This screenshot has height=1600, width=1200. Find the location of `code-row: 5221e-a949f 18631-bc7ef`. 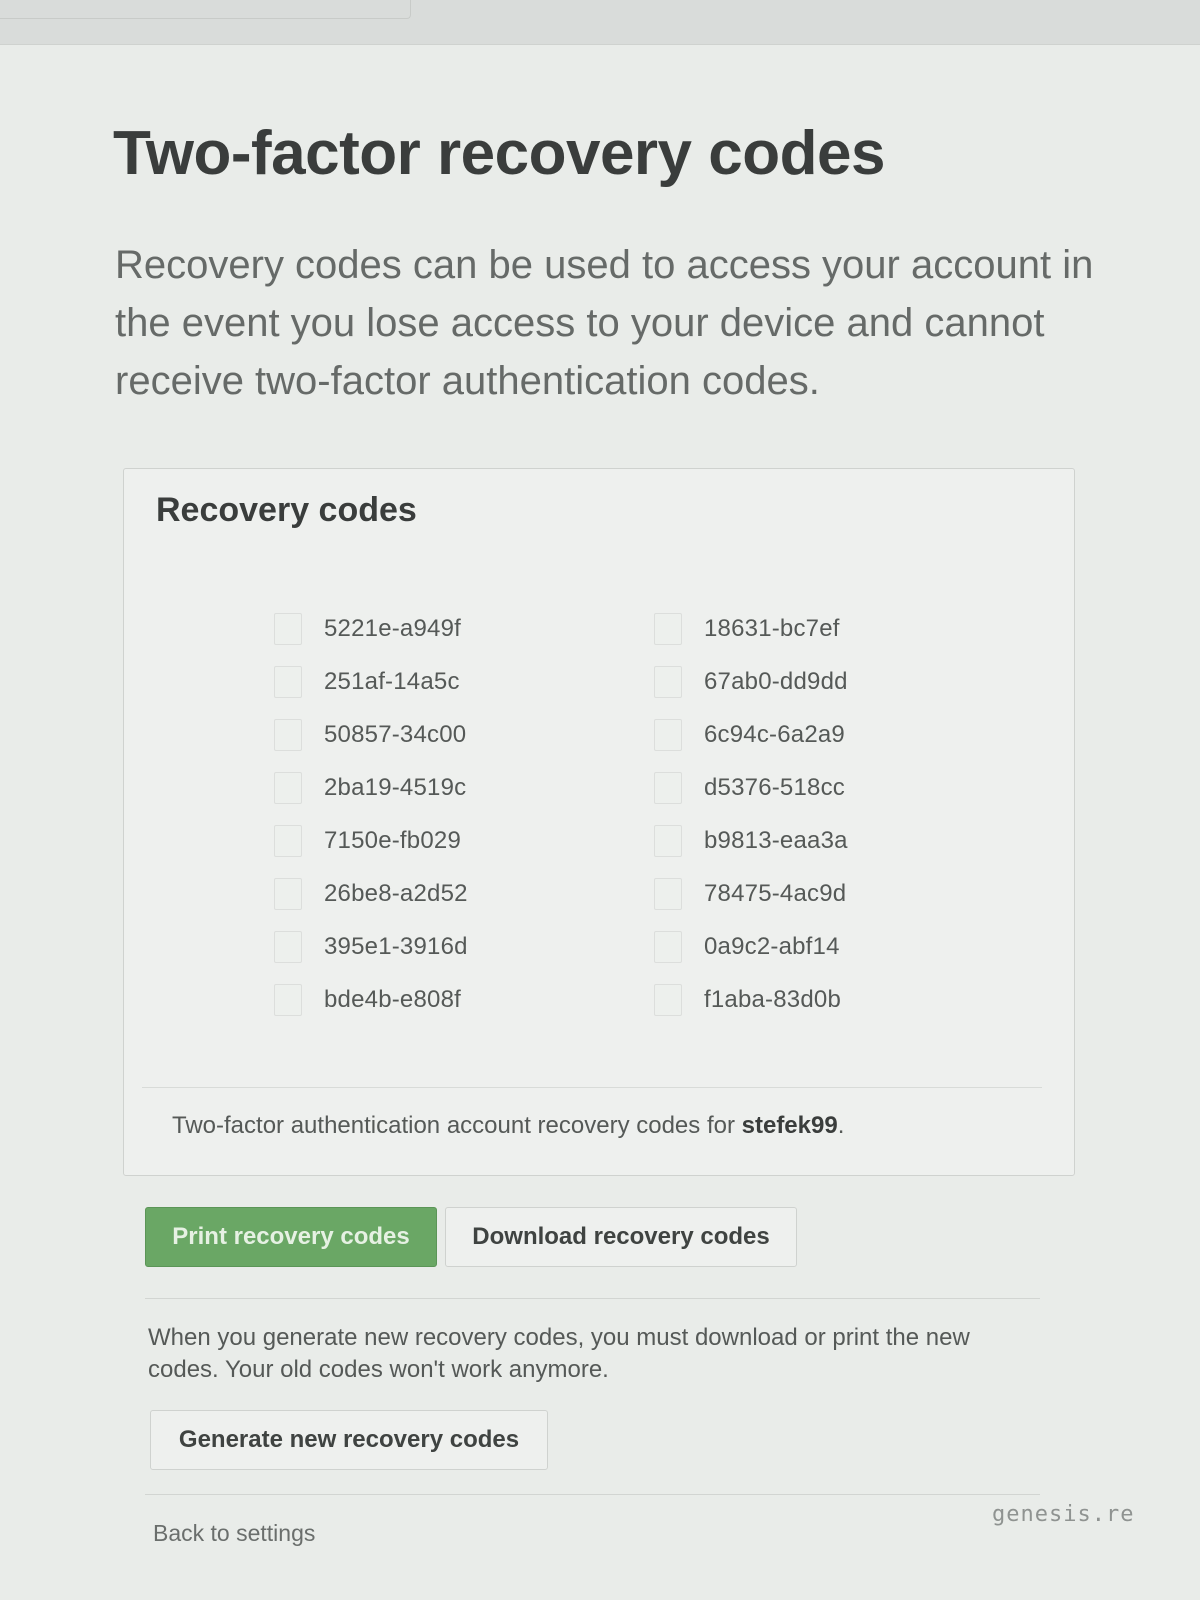

code-row: 5221e-a949f 18631-bc7ef is located at coordinates (654, 635).